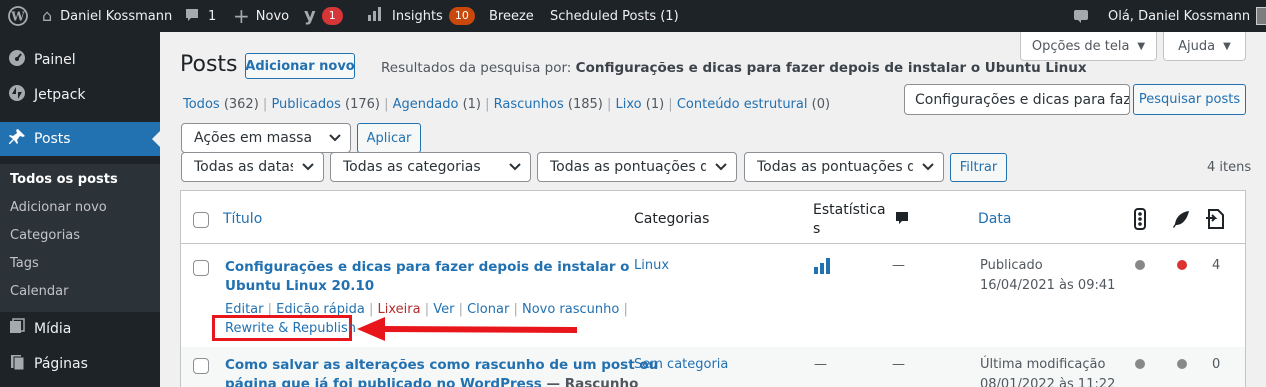 This screenshot has width=1266, height=387. What do you see at coordinates (1043, 364) in the screenshot?
I see `date-status: Última modificação` at bounding box center [1043, 364].